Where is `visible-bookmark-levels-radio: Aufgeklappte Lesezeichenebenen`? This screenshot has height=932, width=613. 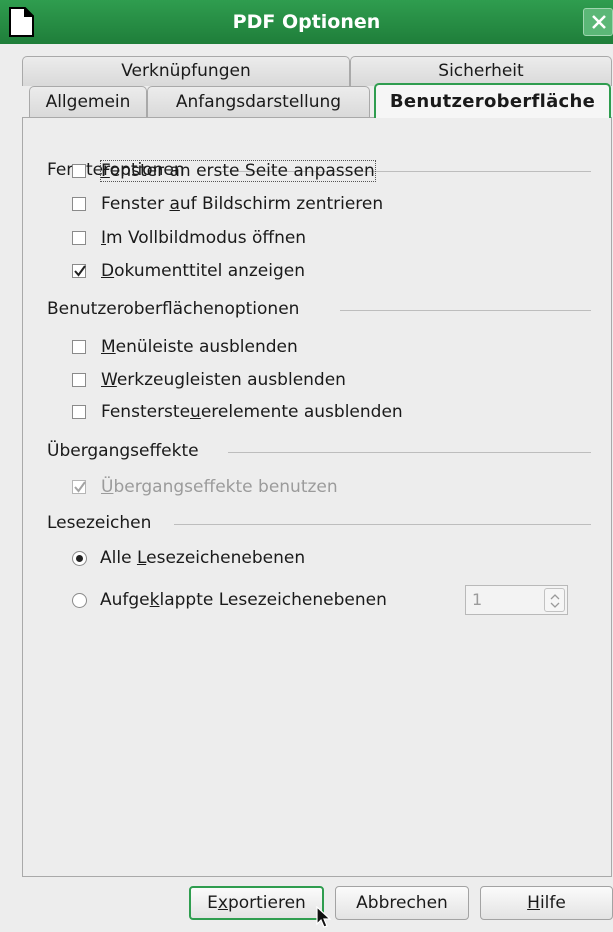
visible-bookmark-levels-radio: Aufgeklappte Lesezeichenebenen is located at coordinates (229, 600).